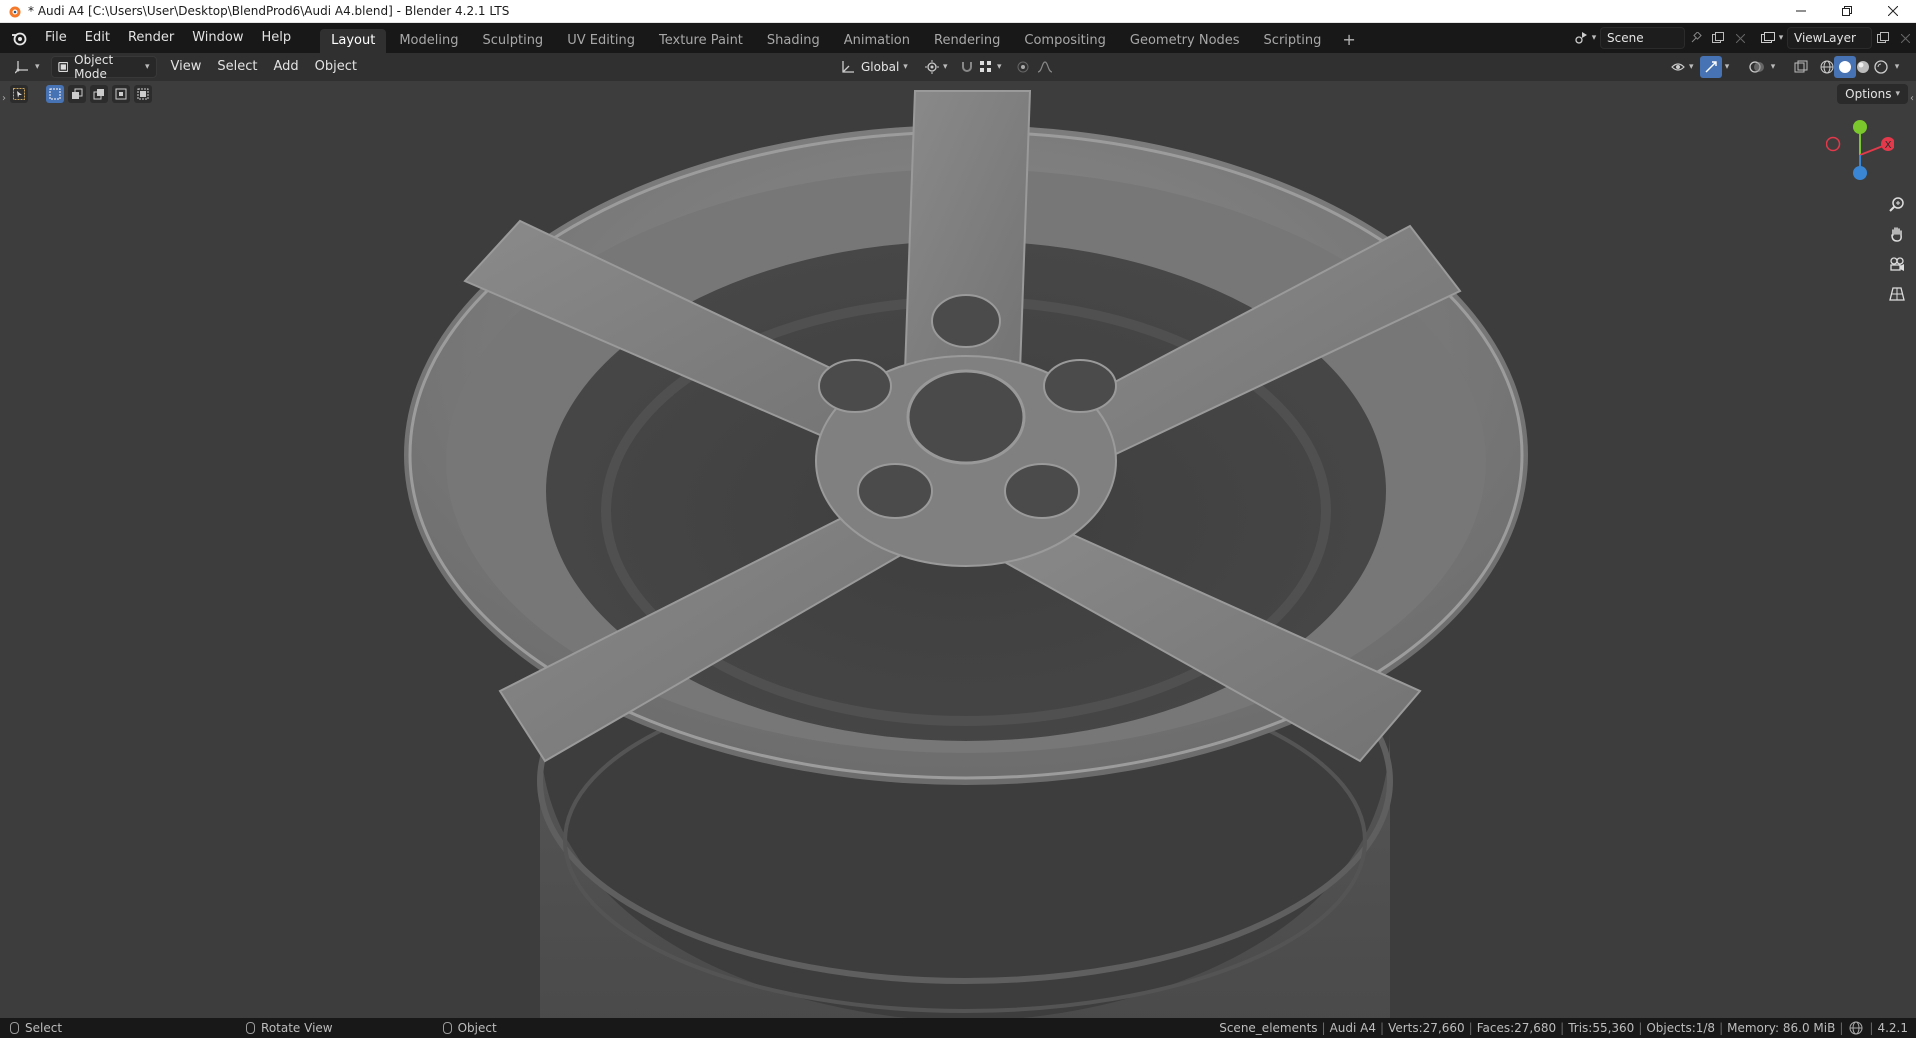 The image size is (1916, 1038). What do you see at coordinates (1897, 204) in the screenshot?
I see `zoom-button` at bounding box center [1897, 204].